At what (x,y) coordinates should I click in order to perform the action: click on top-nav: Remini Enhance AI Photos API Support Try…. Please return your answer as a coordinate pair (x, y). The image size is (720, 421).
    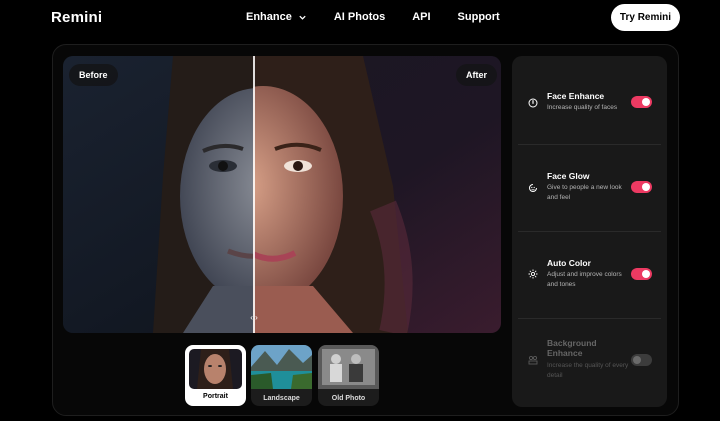
    Looking at the image, I should click on (360, 19).